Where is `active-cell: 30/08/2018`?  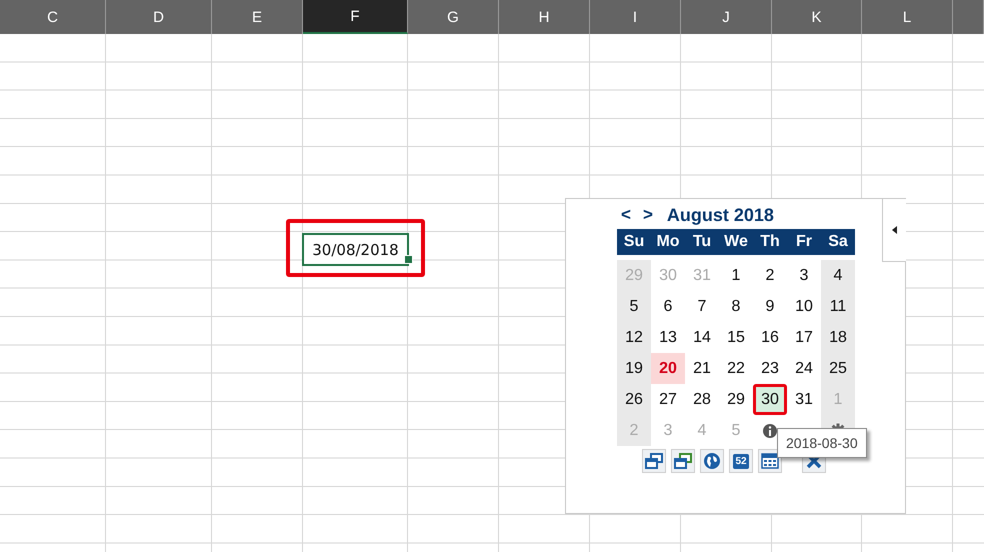 active-cell: 30/08/2018 is located at coordinates (355, 249).